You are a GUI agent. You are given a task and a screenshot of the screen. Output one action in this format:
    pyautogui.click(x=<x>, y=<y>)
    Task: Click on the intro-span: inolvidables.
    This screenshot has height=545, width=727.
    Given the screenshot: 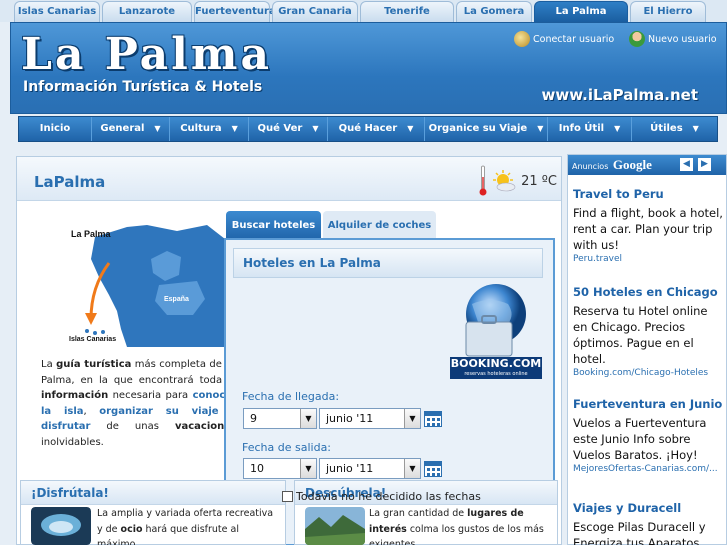 What is the action you would take?
    pyautogui.click(x=72, y=442)
    